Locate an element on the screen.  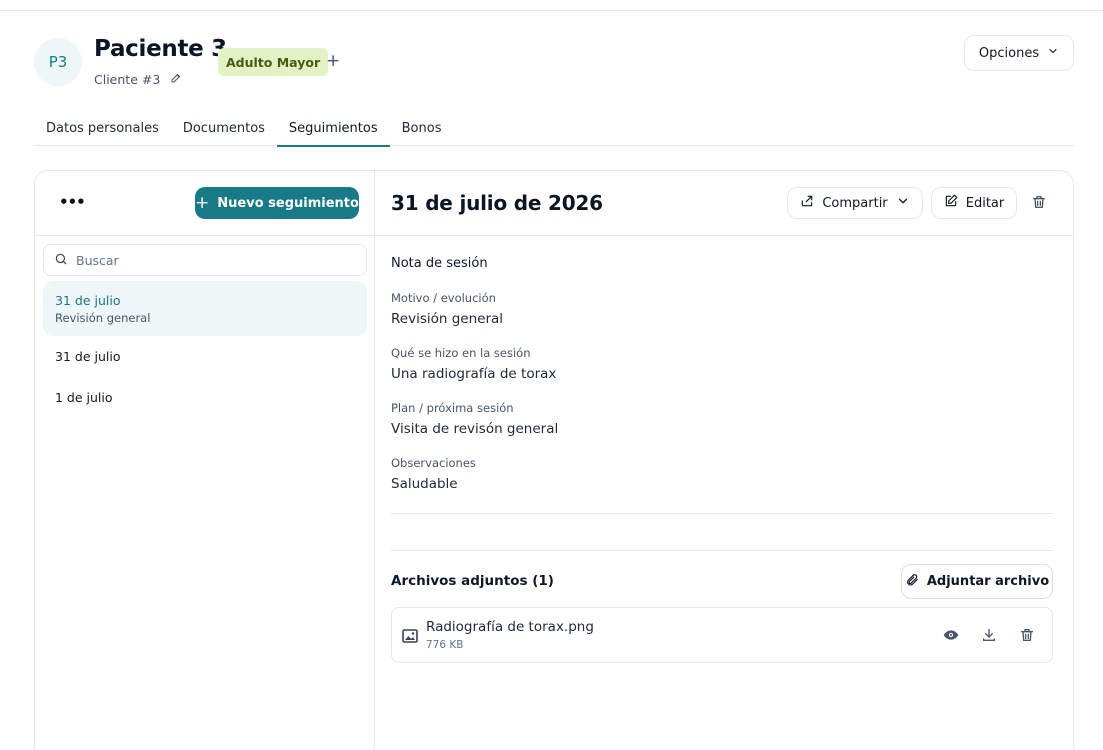
list-item: 1 de julio is located at coordinates (205, 397).